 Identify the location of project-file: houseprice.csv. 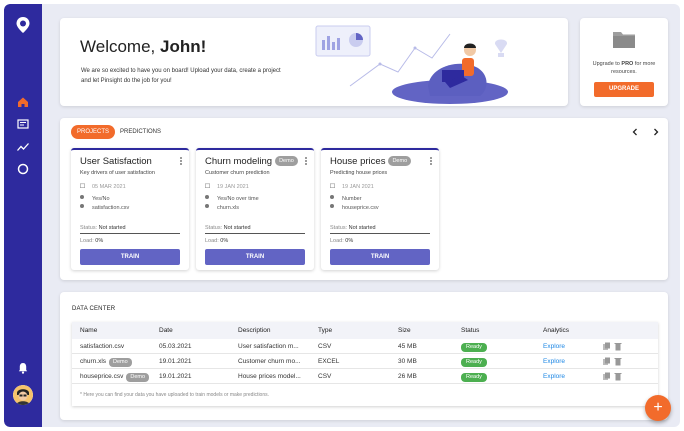
(354, 207).